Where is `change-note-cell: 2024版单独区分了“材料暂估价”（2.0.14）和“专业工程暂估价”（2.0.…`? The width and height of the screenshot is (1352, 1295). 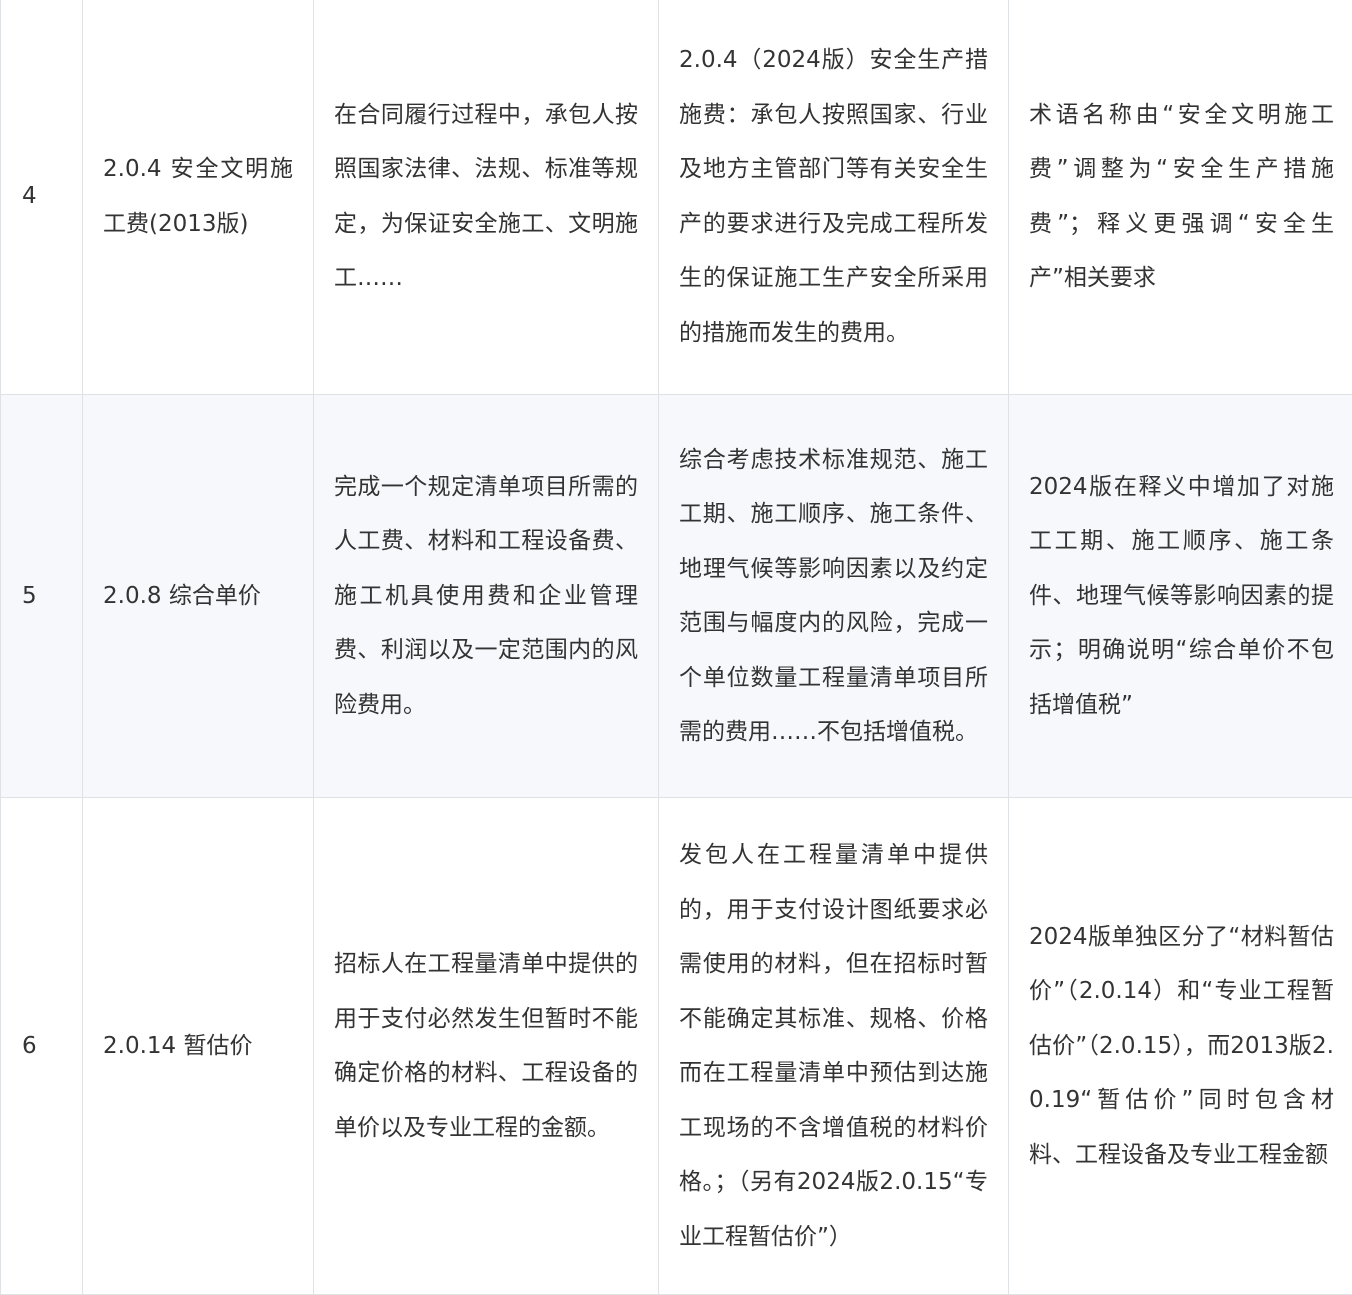
change-note-cell: 2024版单独区分了“材料暂估价”（2.0.14）和“专业工程暂估价”（2.0.… is located at coordinates (1180, 1046).